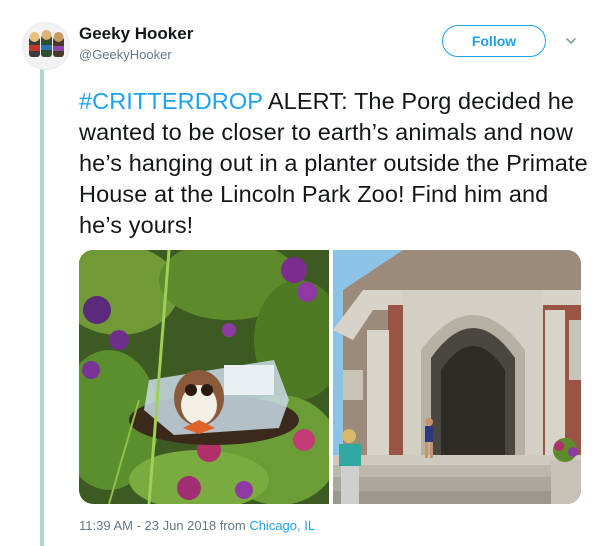 The width and height of the screenshot is (609, 546). I want to click on tweet-meta: 11:39 AM - 23 Jun 2018 from Chicago, IL, so click(197, 525).